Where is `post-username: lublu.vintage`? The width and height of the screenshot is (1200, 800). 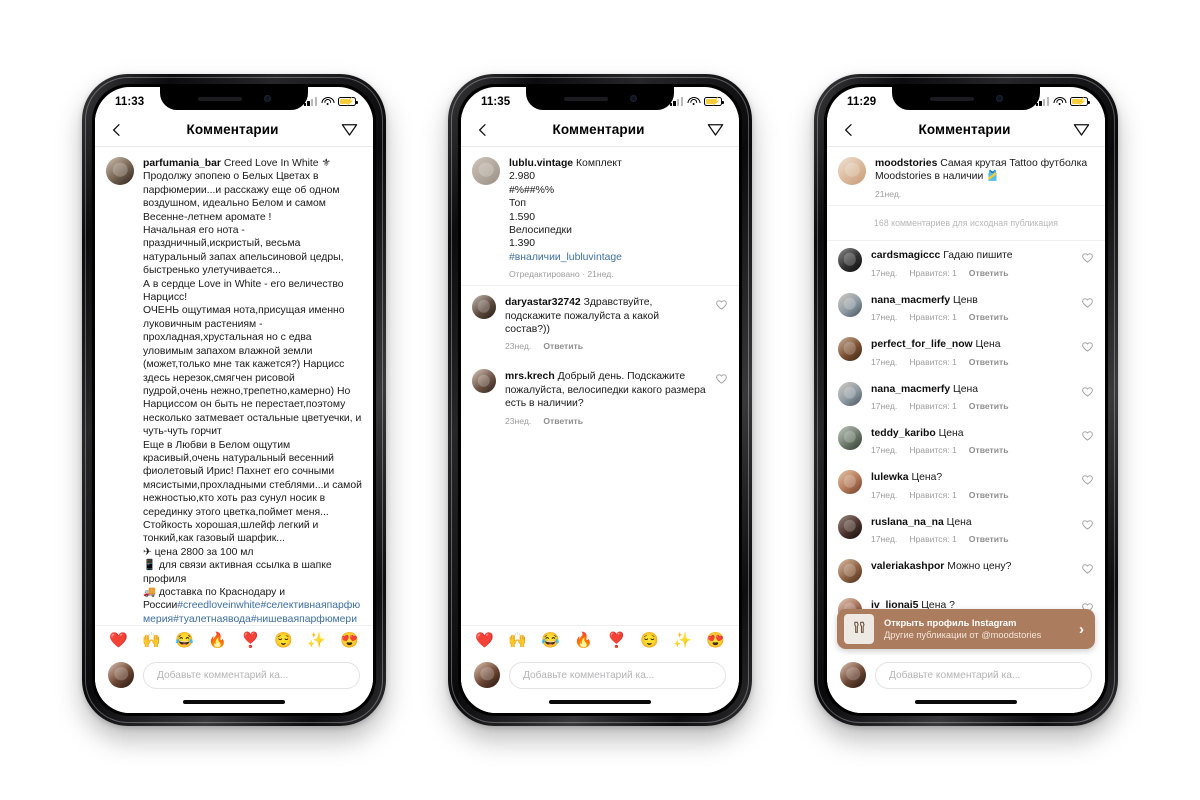 post-username: lublu.vintage is located at coordinates (541, 163).